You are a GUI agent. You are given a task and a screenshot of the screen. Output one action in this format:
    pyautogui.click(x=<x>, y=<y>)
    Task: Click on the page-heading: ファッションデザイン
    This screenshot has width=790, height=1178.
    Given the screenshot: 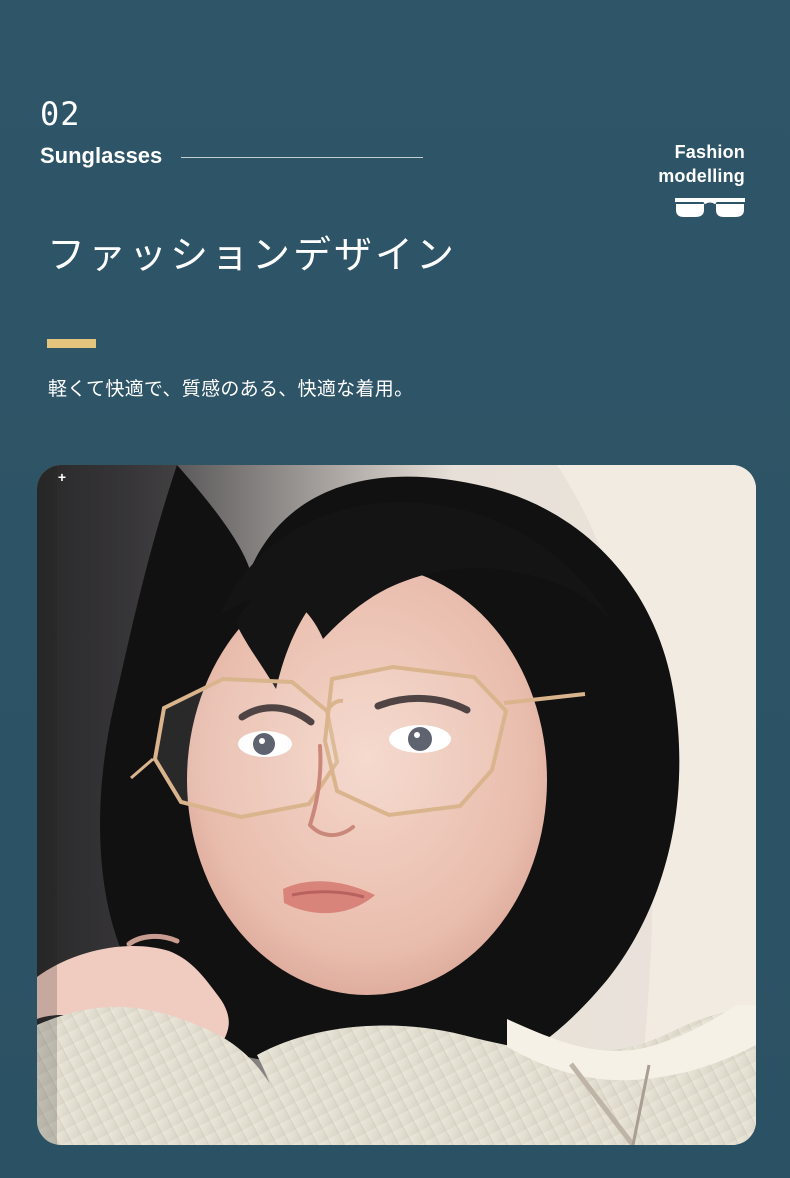 What is the action you would take?
    pyautogui.click(x=252, y=255)
    